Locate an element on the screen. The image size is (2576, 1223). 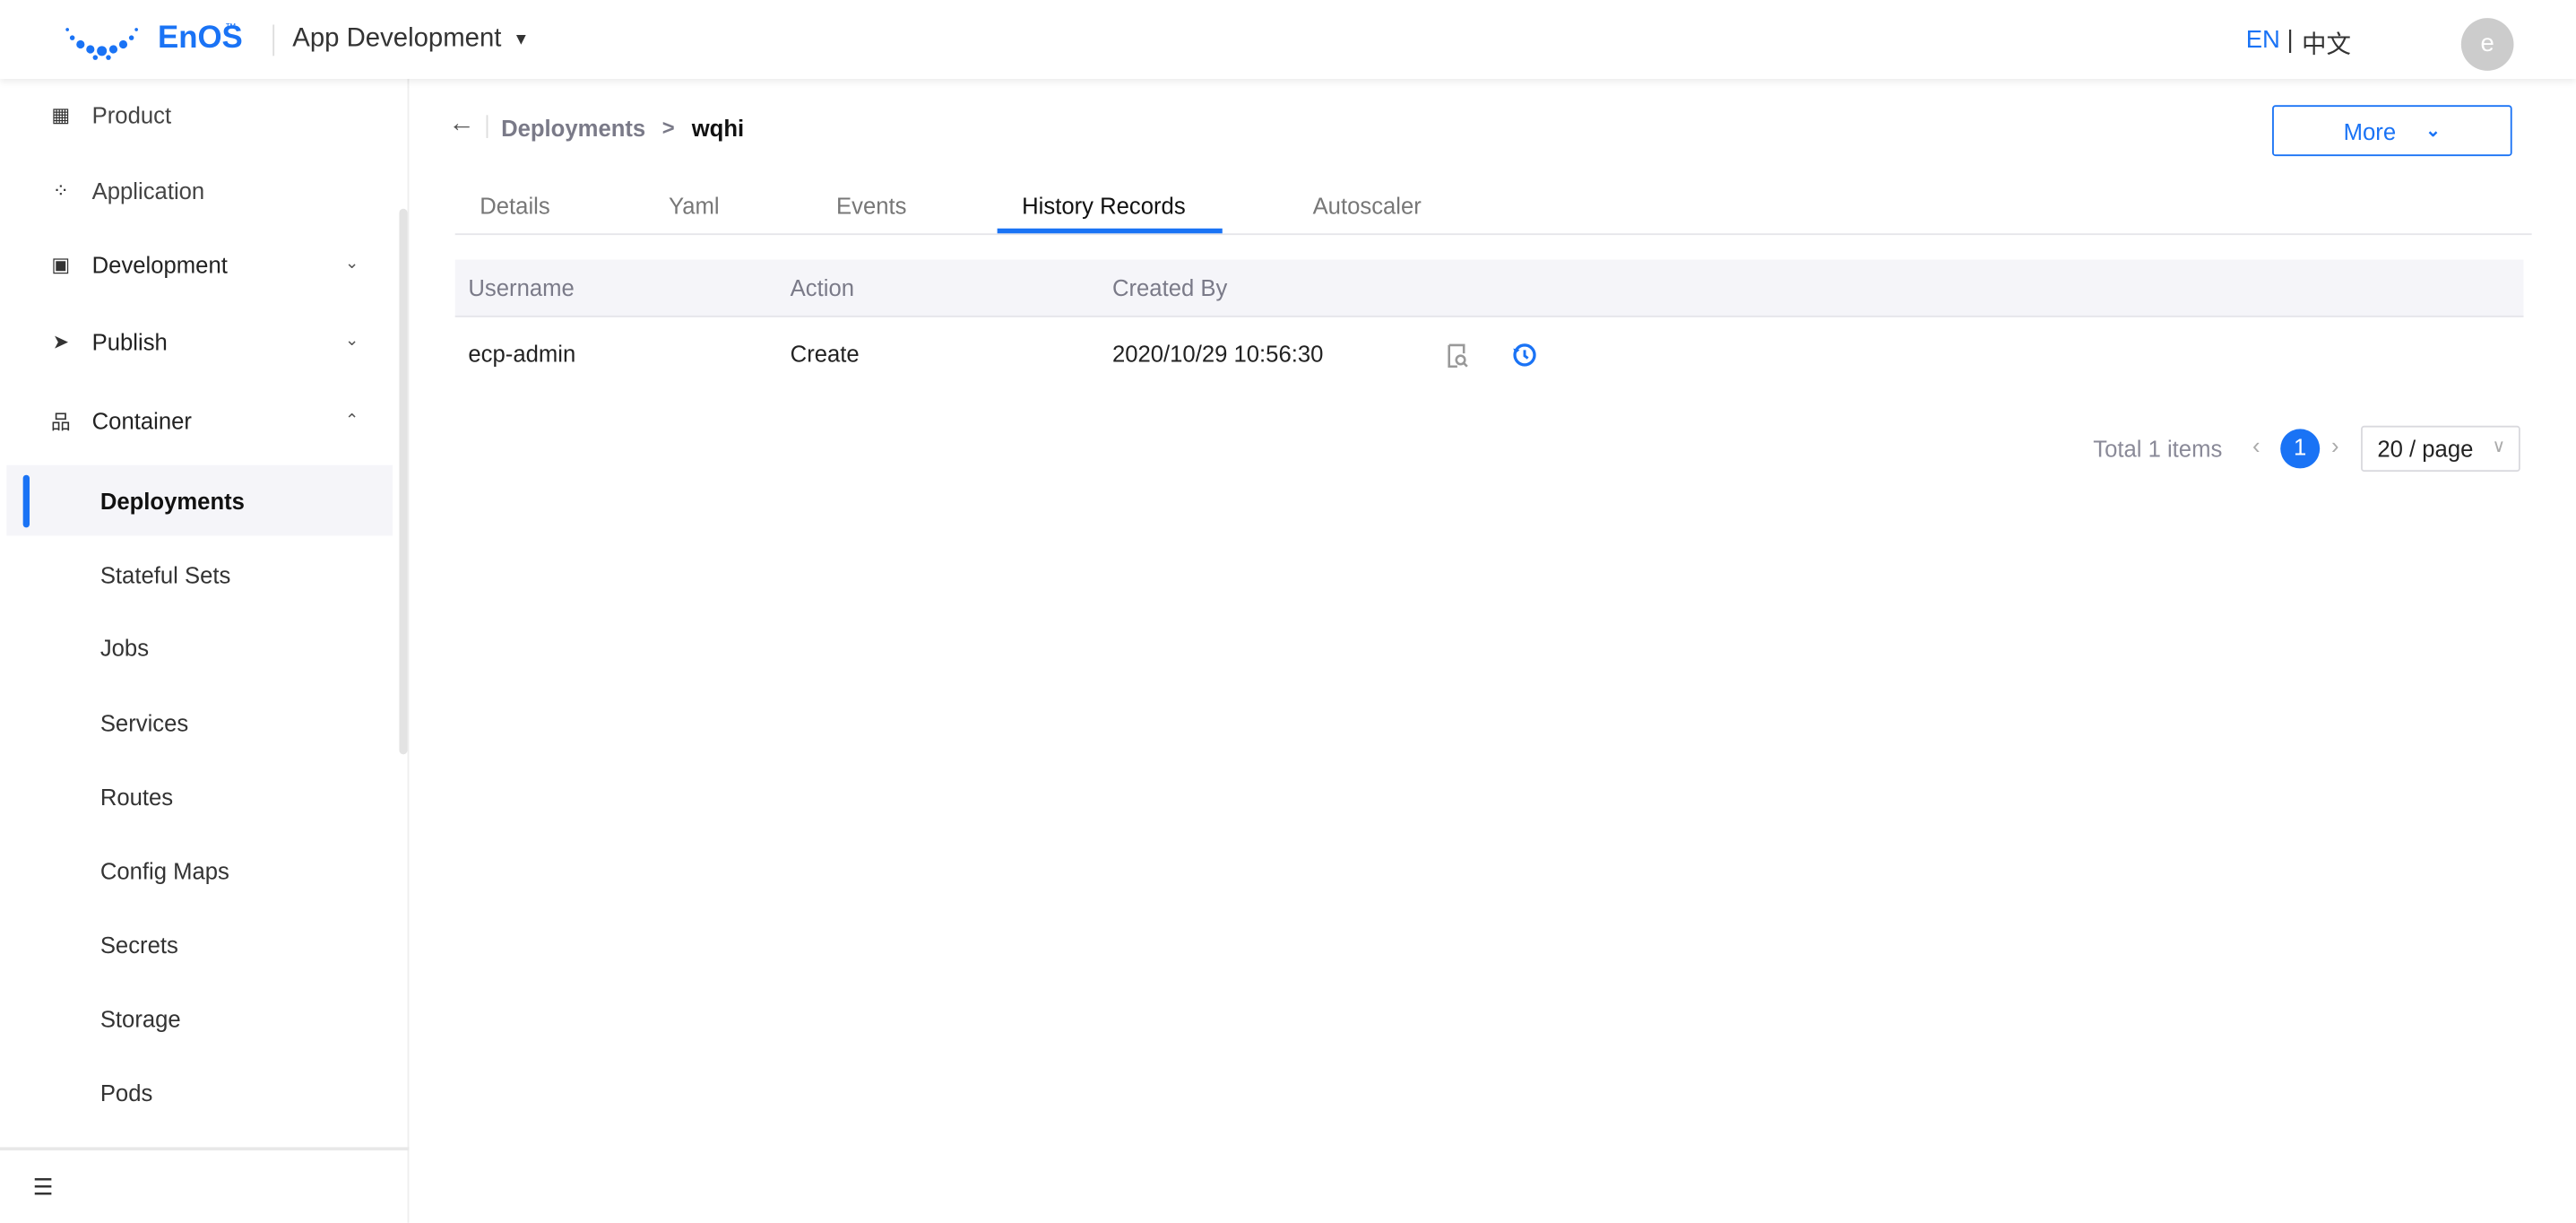
sidebar-item-storage: Storage is located at coordinates (140, 1019).